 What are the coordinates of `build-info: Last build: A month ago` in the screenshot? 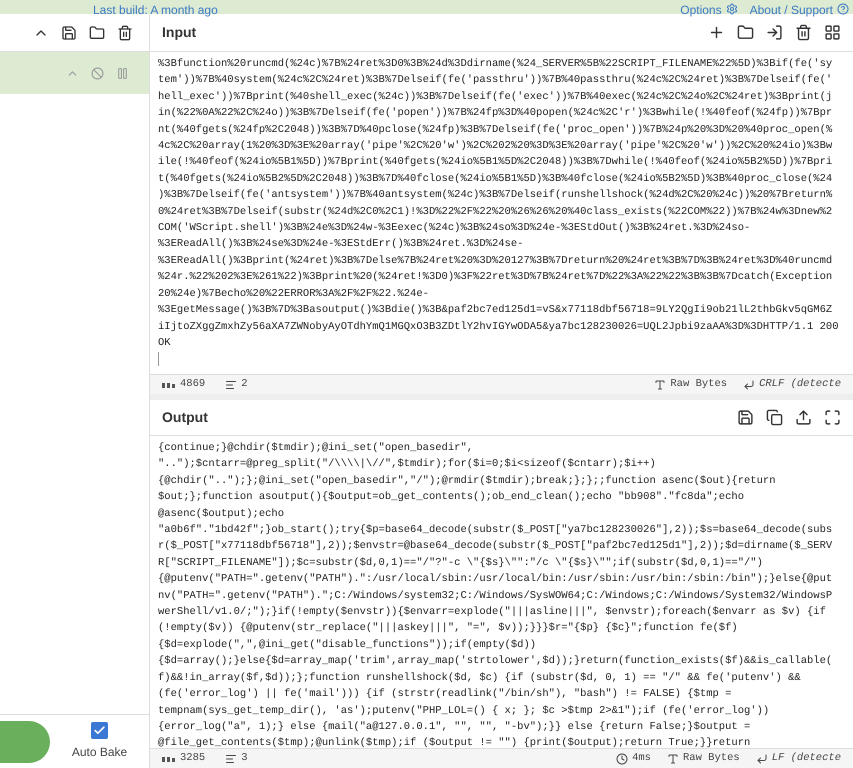 It's located at (155, 10).